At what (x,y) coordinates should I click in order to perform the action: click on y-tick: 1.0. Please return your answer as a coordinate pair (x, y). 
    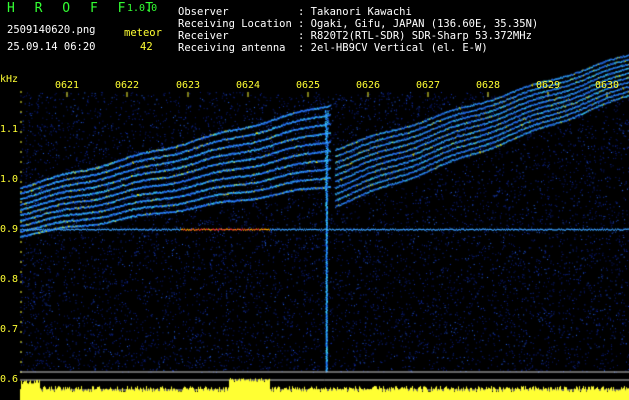
    Looking at the image, I should click on (9, 179).